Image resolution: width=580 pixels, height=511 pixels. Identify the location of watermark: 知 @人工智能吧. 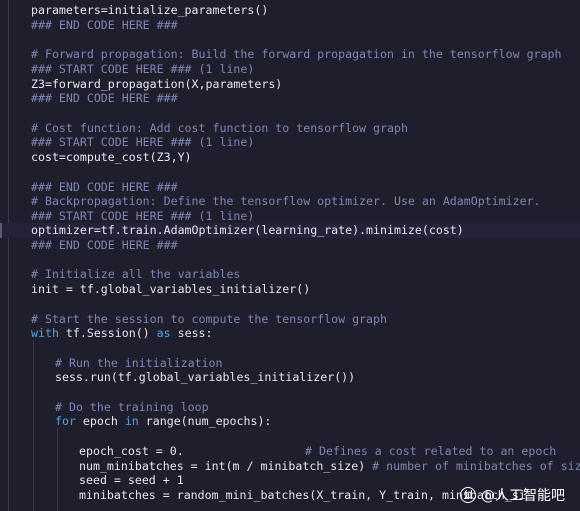
(512, 495).